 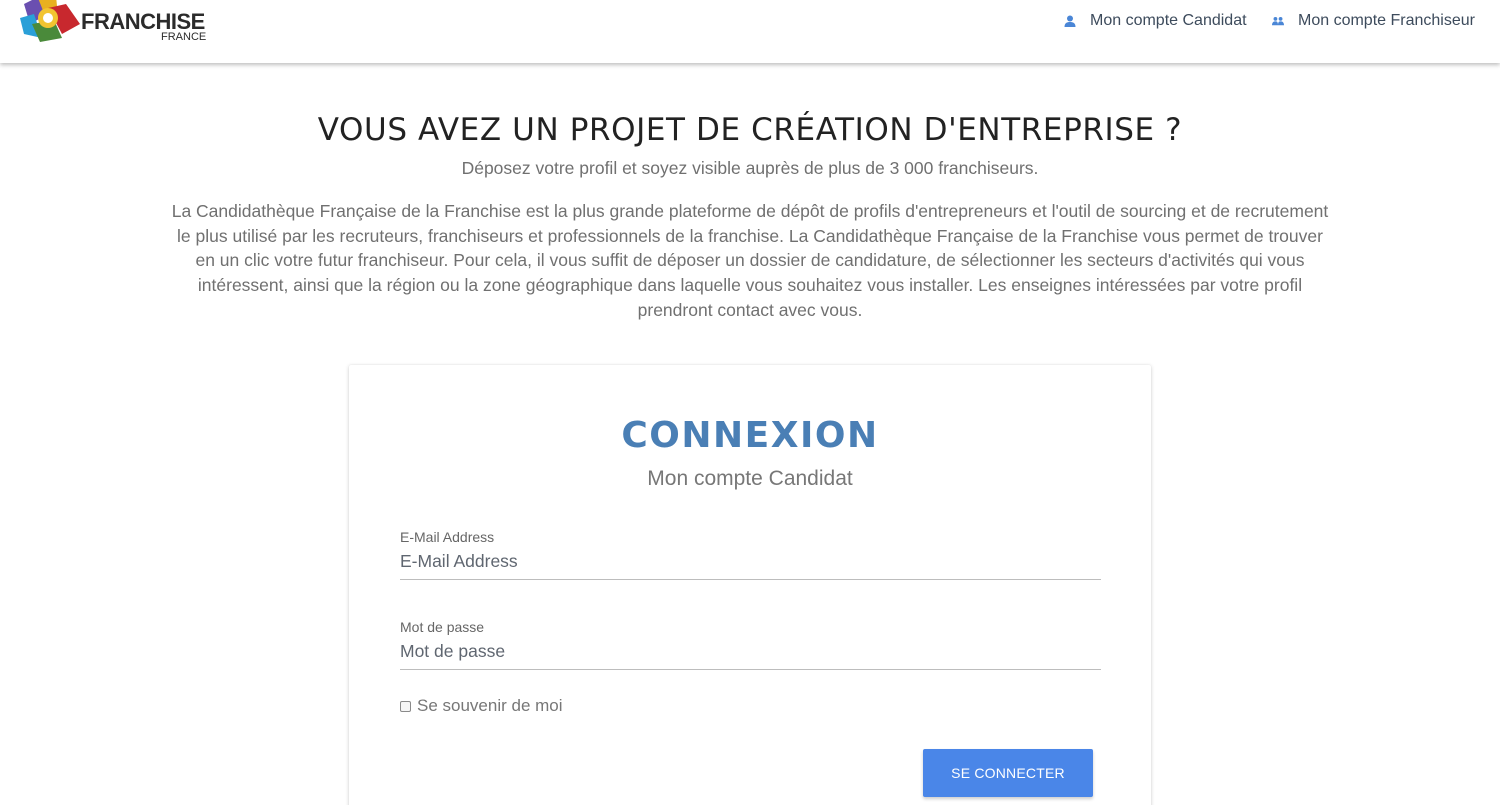 What do you see at coordinates (50, 21) in the screenshot?
I see `logo-mark-icon` at bounding box center [50, 21].